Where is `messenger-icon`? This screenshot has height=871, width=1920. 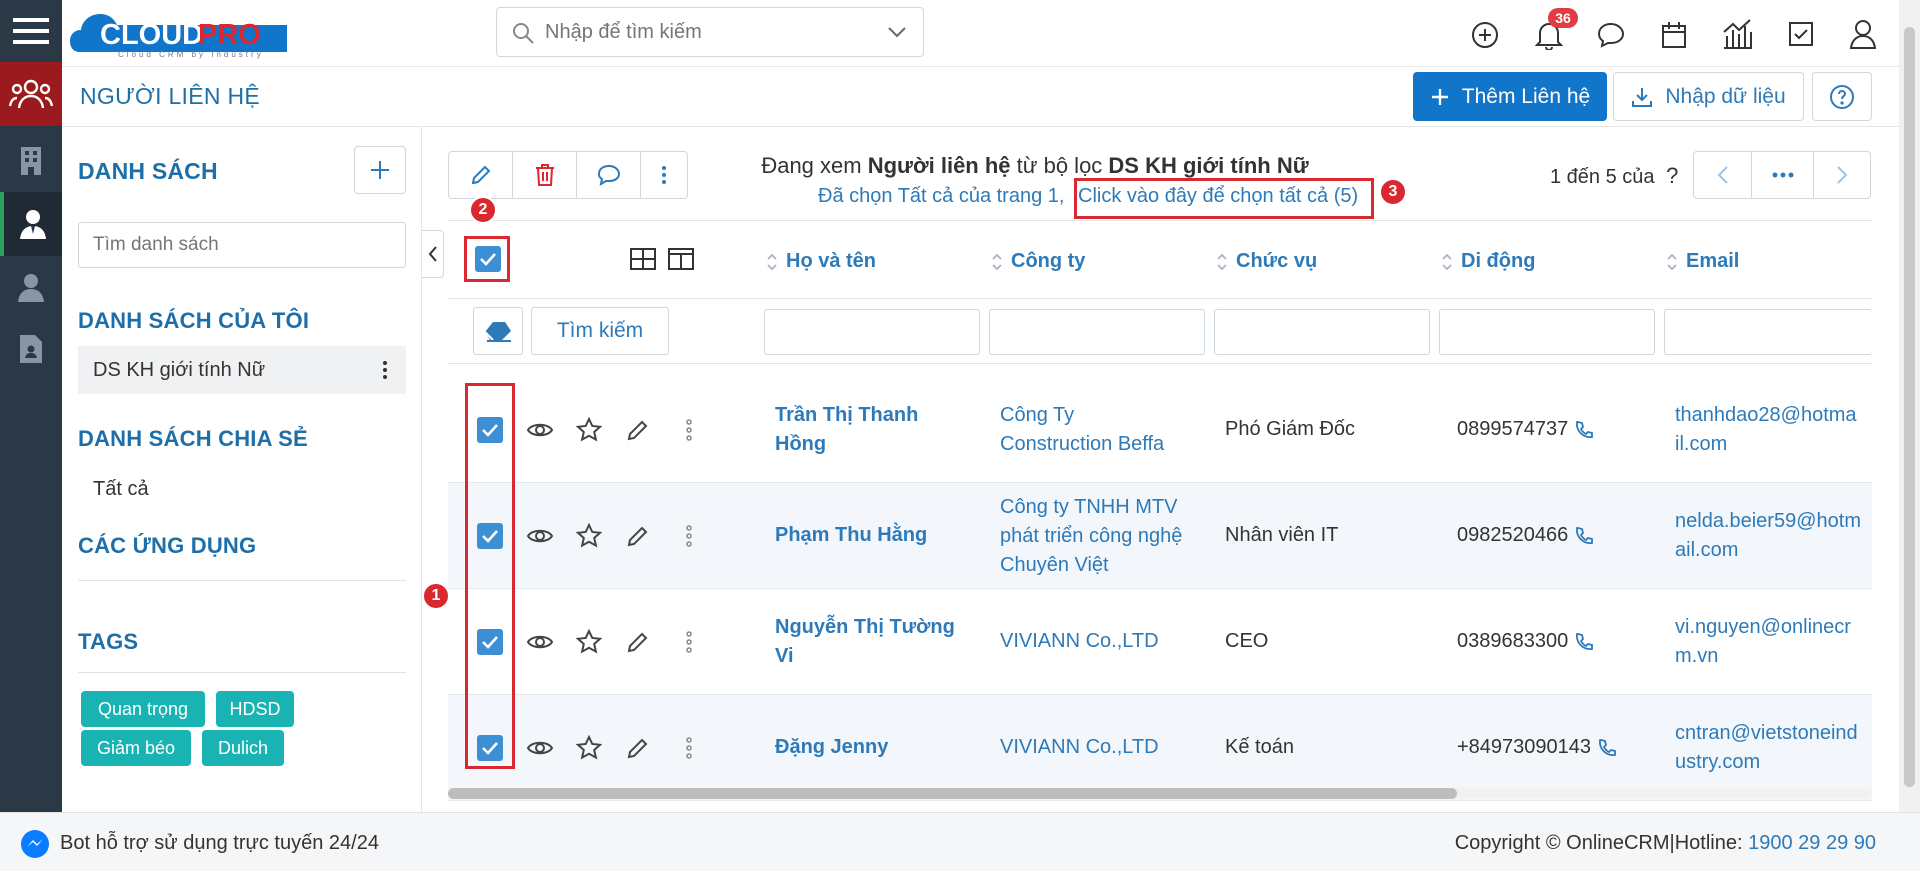
messenger-icon is located at coordinates (35, 844).